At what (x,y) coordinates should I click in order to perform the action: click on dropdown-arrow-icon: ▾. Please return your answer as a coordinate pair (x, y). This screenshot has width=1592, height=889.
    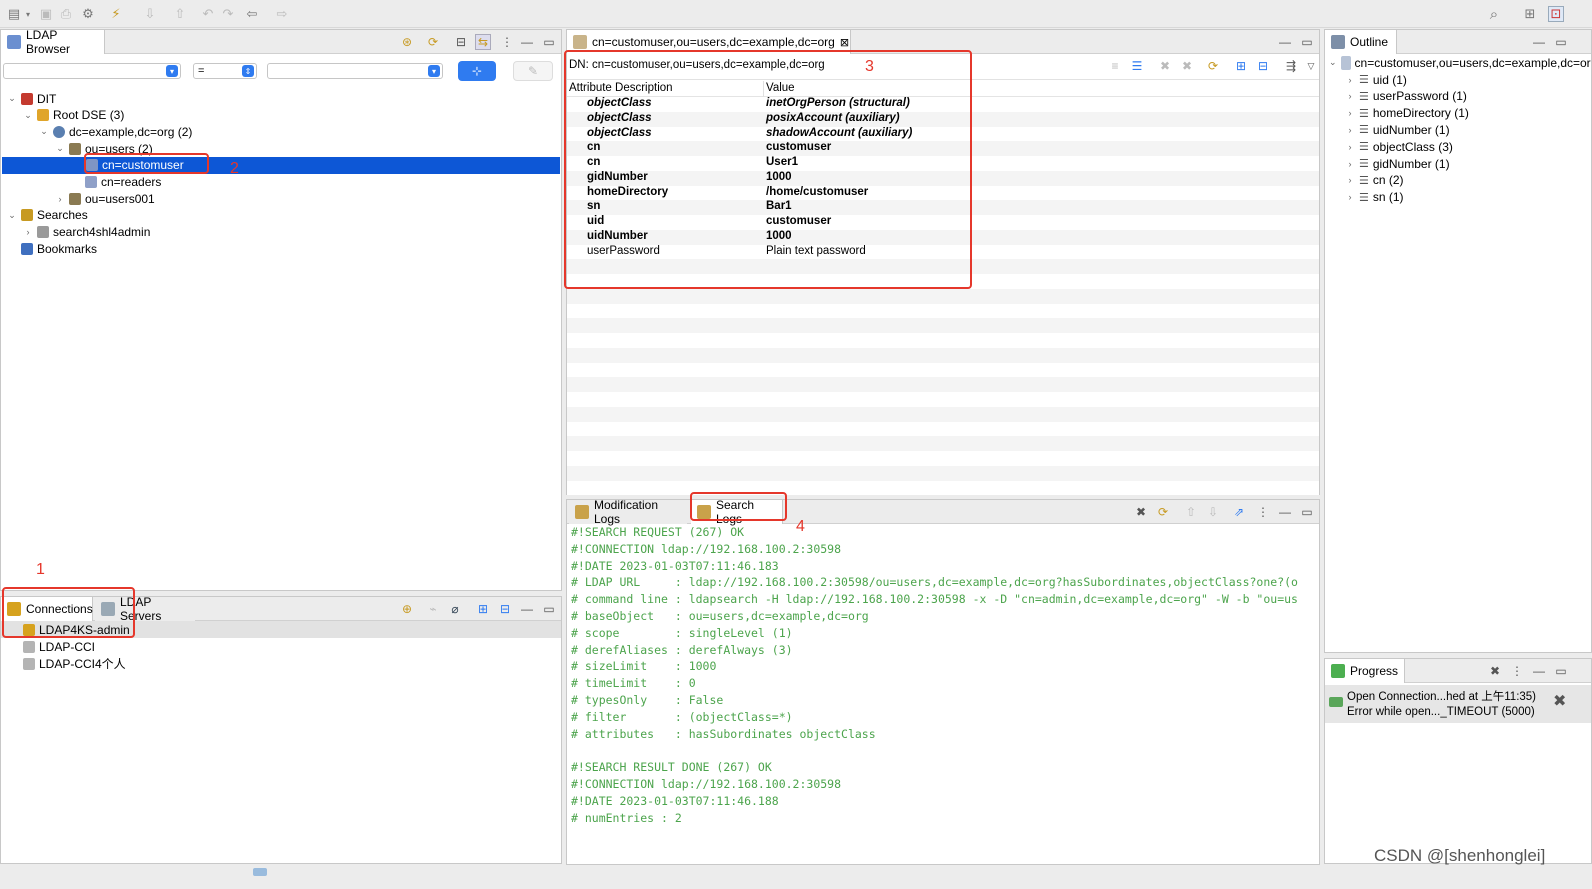
    Looking at the image, I should click on (28, 14).